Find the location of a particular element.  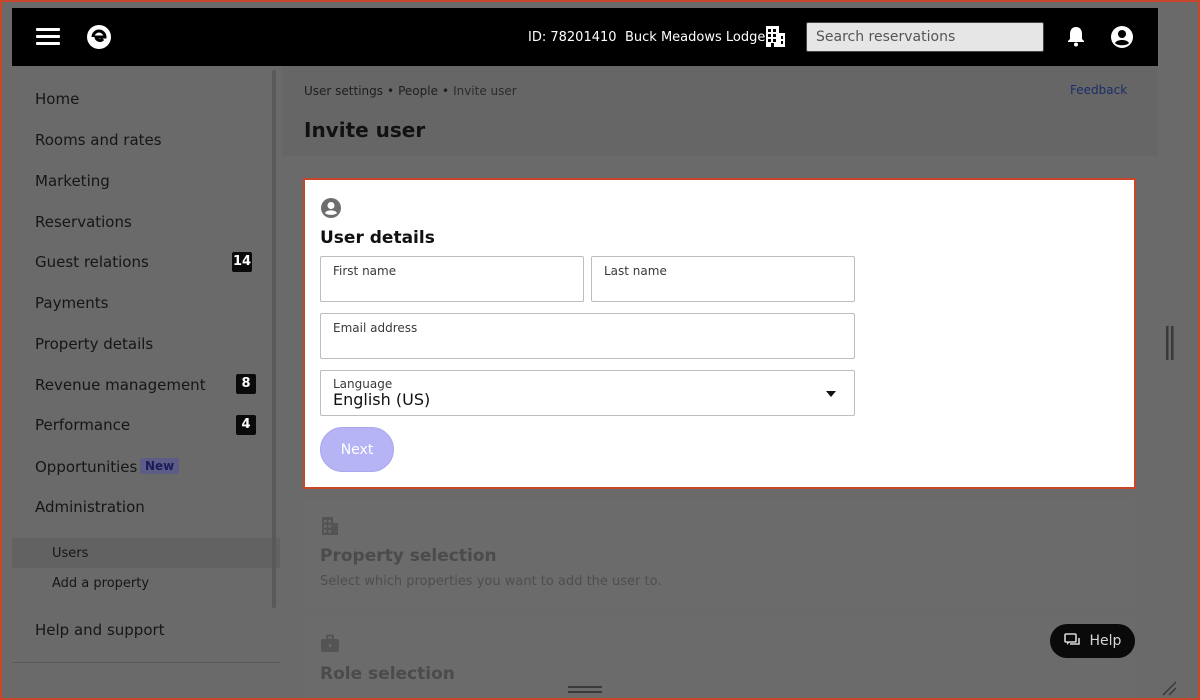

language-select: Language English (US) is located at coordinates (587, 393).